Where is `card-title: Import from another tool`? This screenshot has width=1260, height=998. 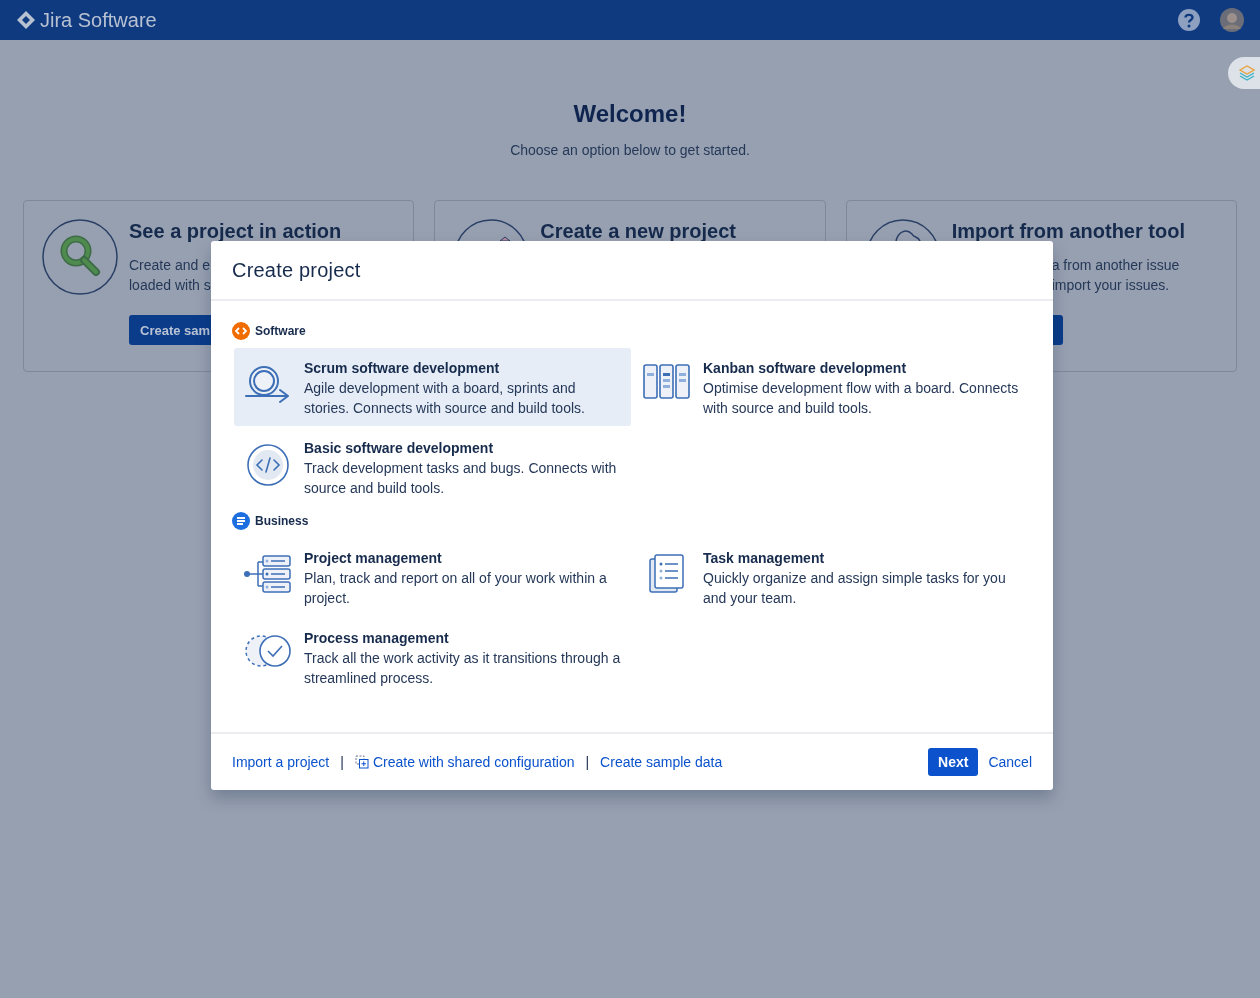 card-title: Import from another tool is located at coordinates (1068, 231).